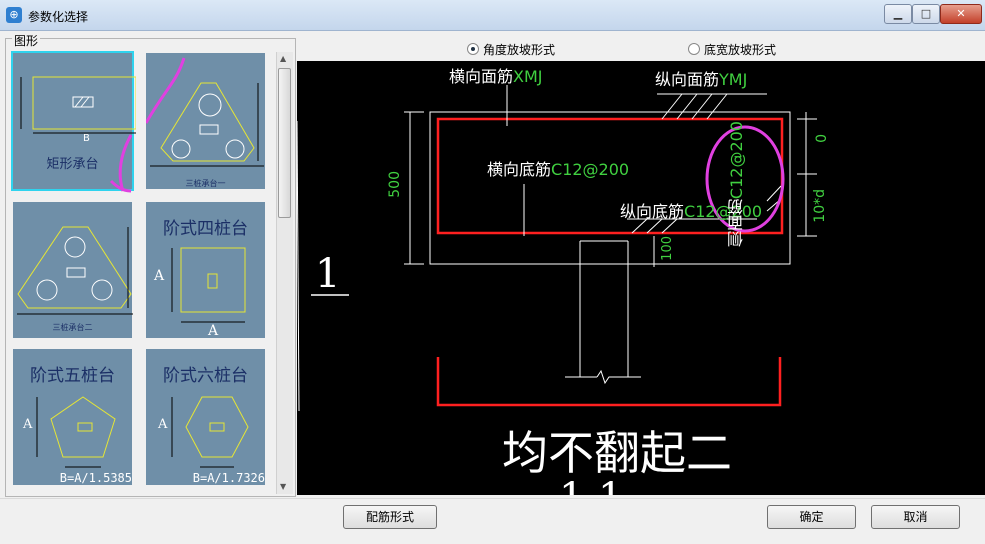  Describe the element at coordinates (284, 273) in the screenshot. I see `sidebar-scrollbar: ▲ ▼` at that location.